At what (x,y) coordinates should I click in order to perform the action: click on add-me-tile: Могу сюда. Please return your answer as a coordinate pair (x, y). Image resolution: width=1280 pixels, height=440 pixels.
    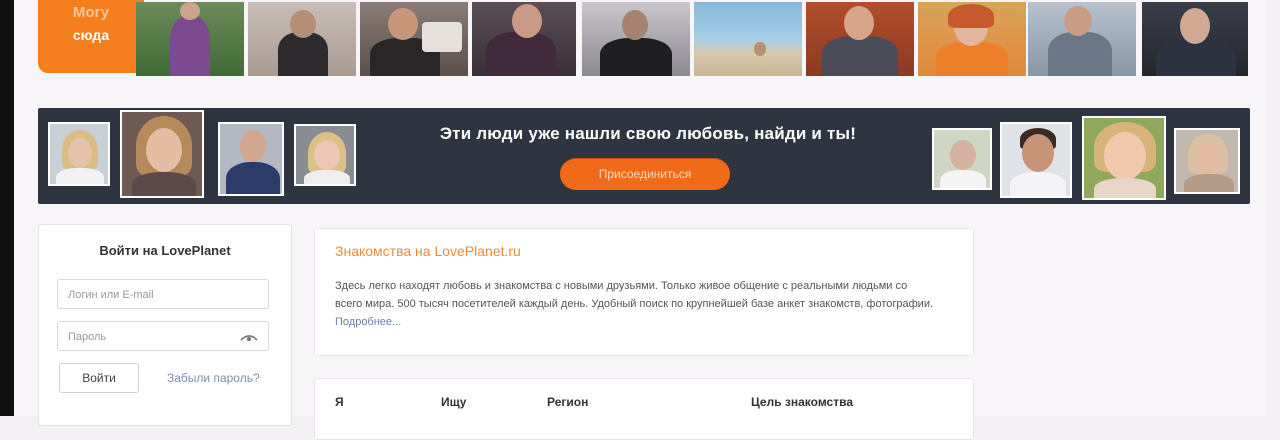
    Looking at the image, I should click on (91, 36).